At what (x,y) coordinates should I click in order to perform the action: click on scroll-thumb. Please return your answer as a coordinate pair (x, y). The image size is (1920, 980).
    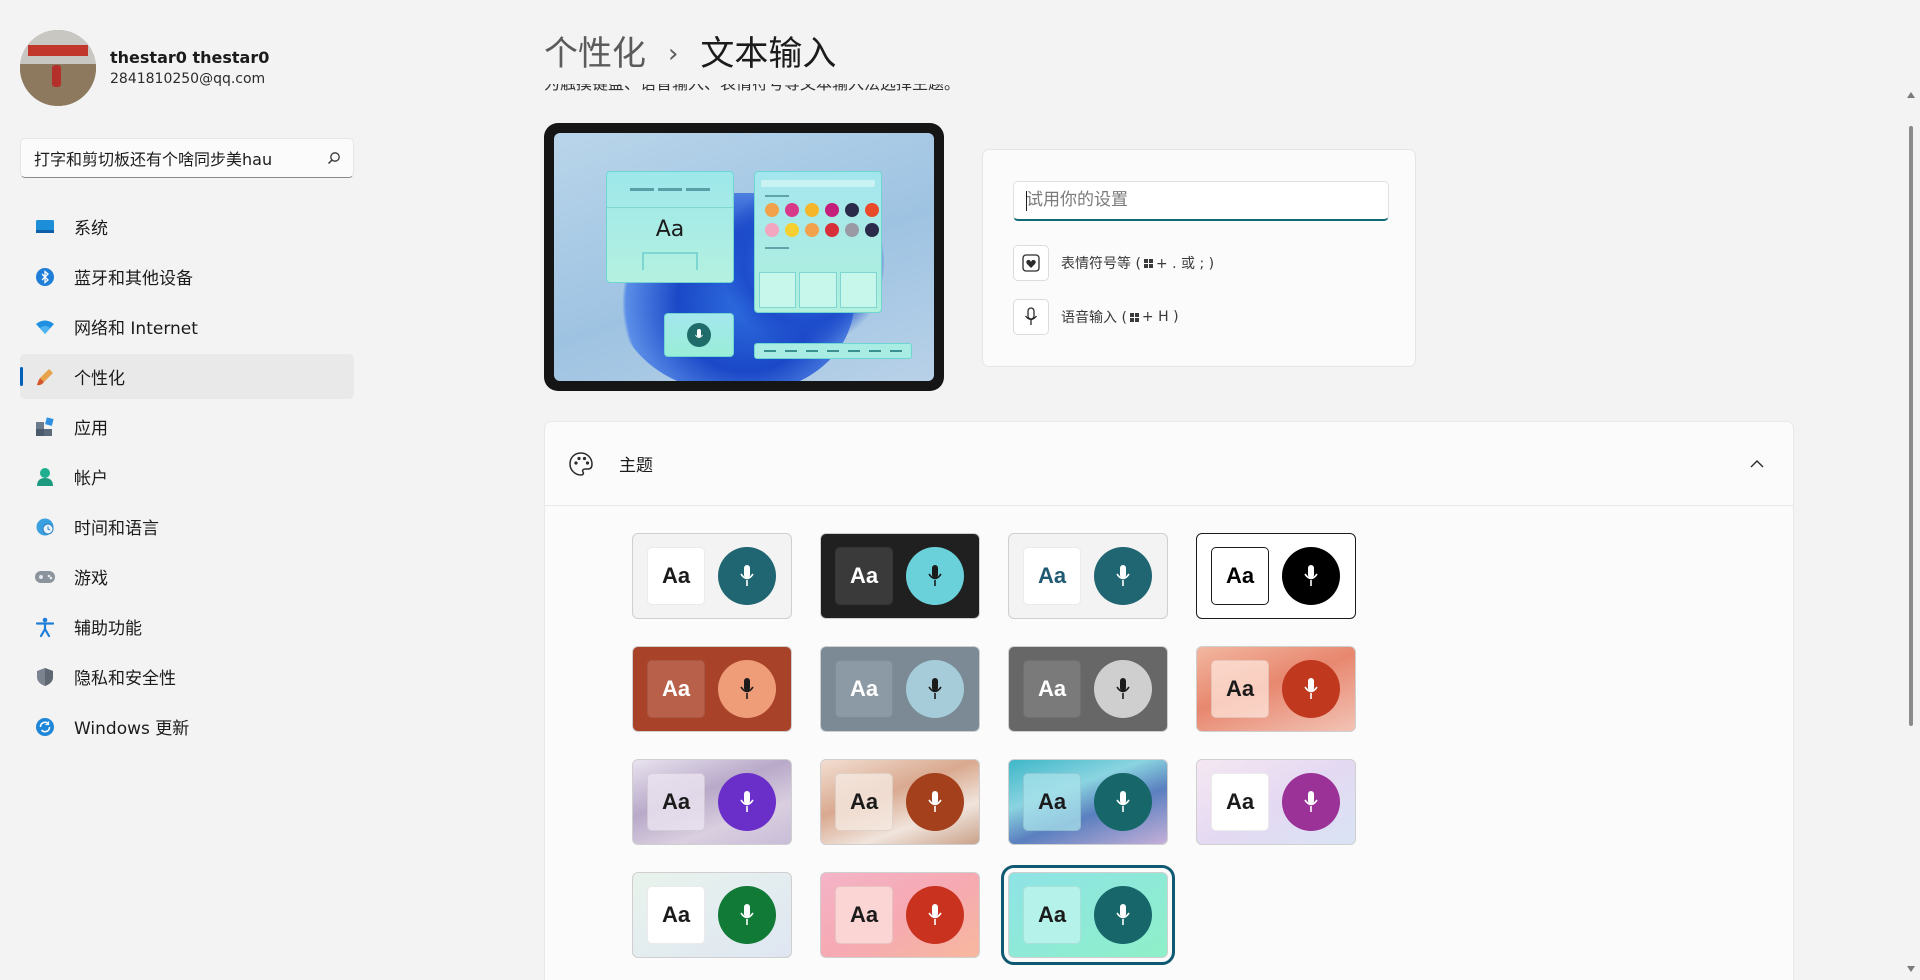
    Looking at the image, I should click on (1911, 426).